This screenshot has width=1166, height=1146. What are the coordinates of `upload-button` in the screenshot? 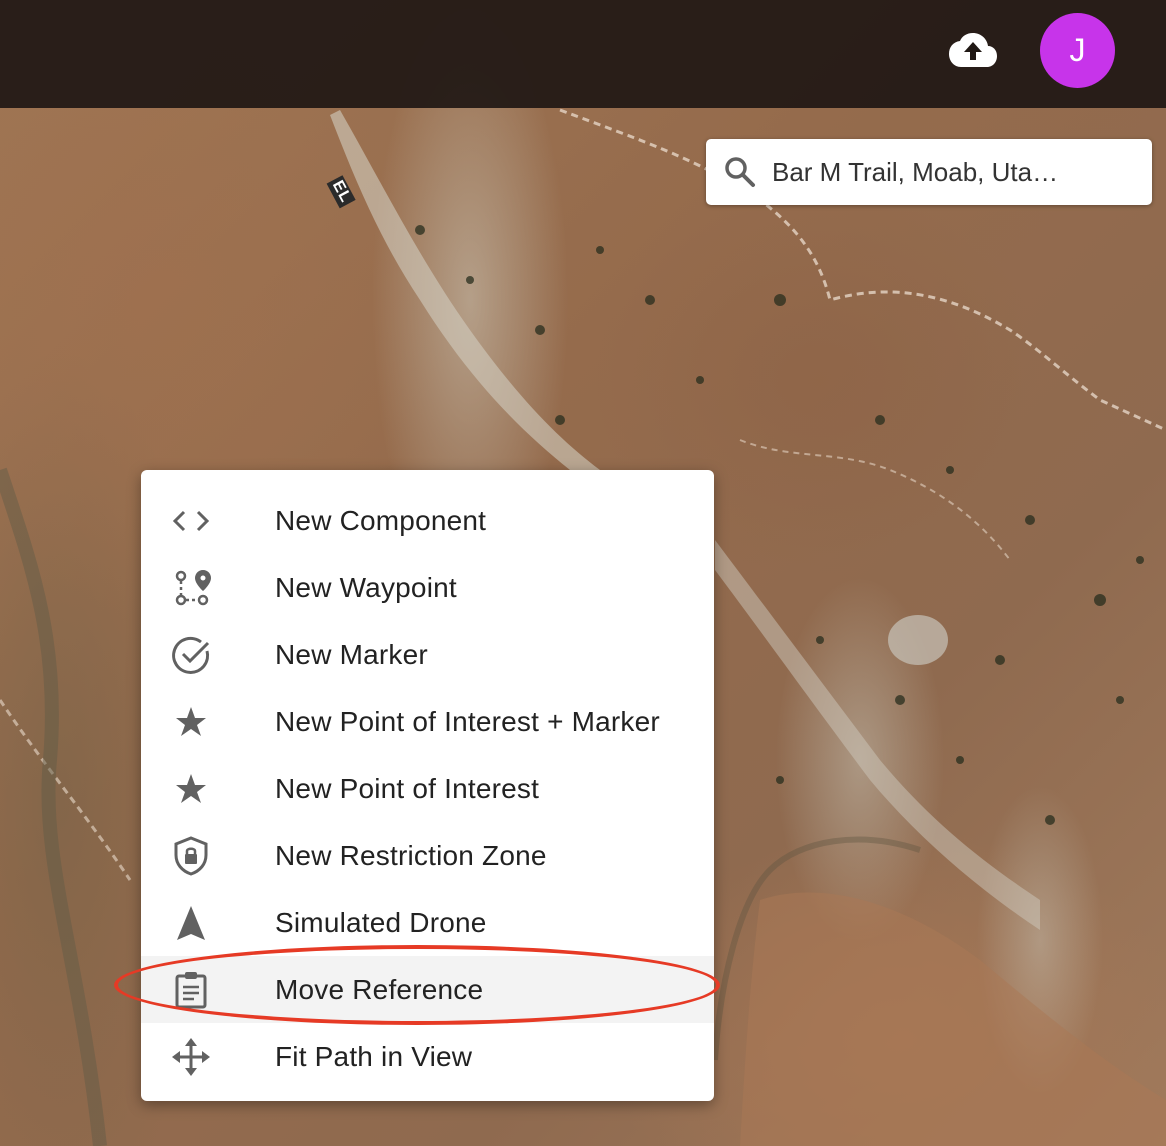 It's located at (973, 50).